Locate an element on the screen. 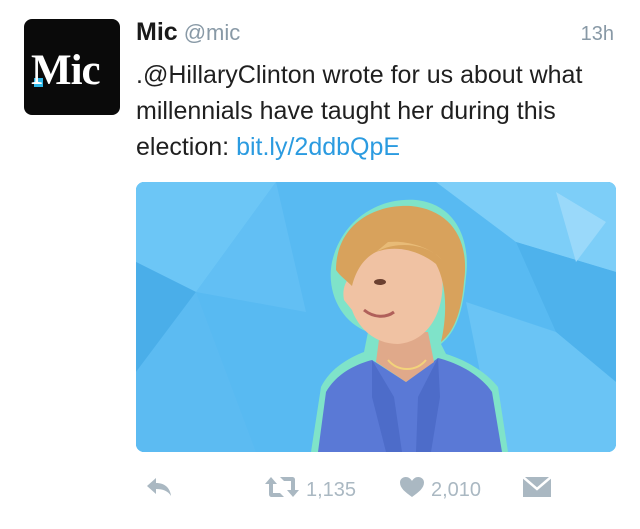 This screenshot has width=640, height=529. direct-message-button is located at coordinates (537, 490).